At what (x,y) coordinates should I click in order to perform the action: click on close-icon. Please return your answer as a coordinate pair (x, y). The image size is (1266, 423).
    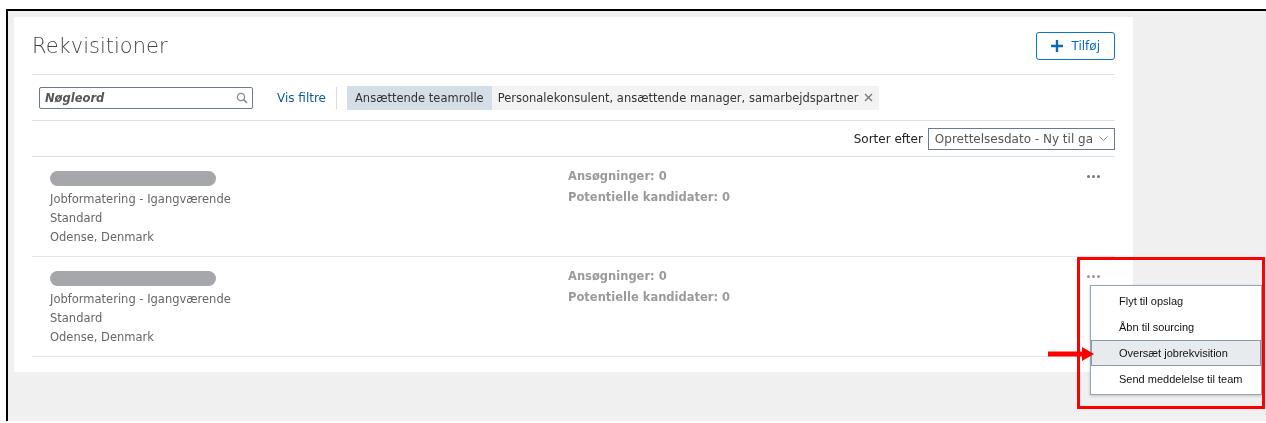
    Looking at the image, I should click on (869, 97).